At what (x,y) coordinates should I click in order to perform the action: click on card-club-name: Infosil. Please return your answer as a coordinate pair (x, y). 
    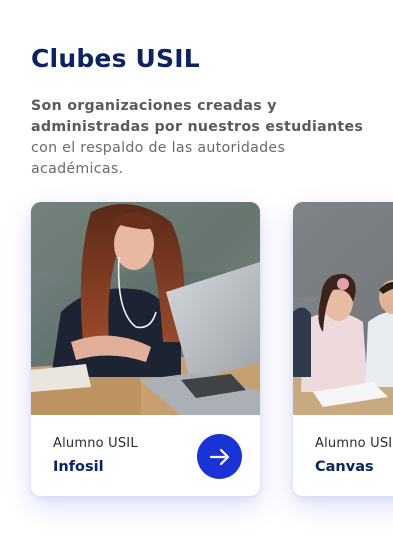
    Looking at the image, I should click on (78, 467).